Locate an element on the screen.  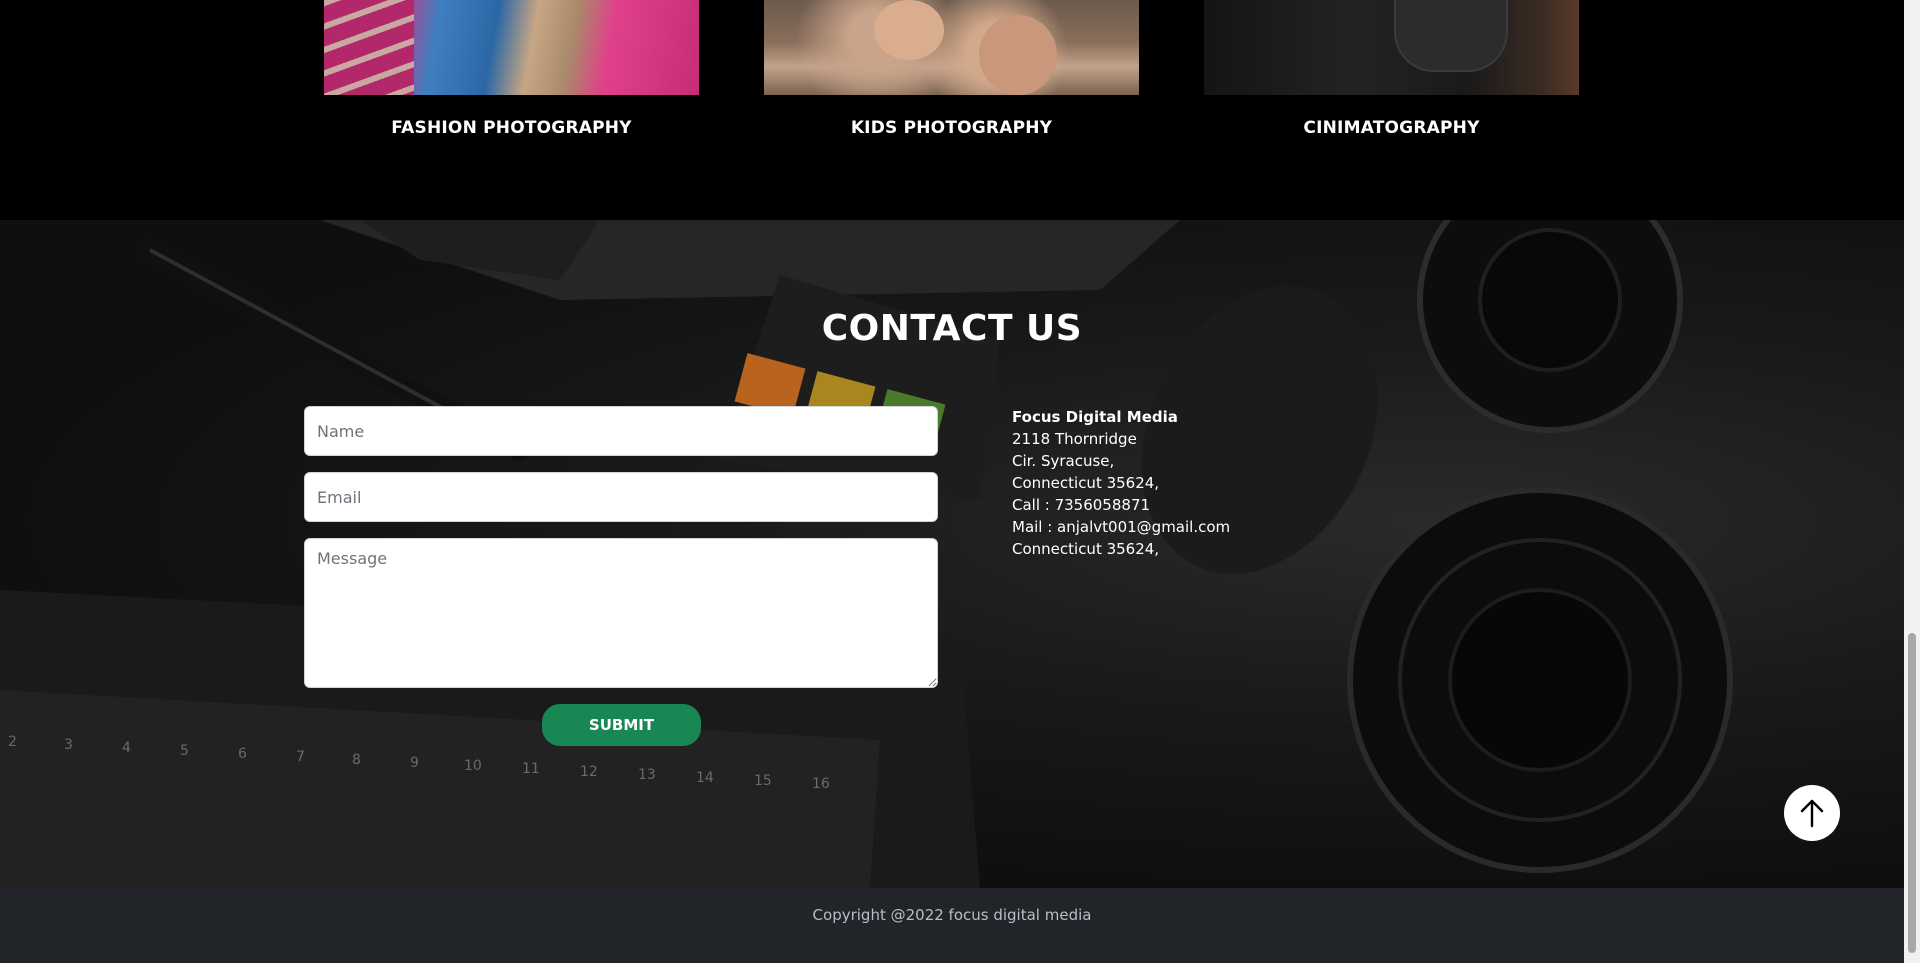
camera-shape is located at coordinates (1451, 36).